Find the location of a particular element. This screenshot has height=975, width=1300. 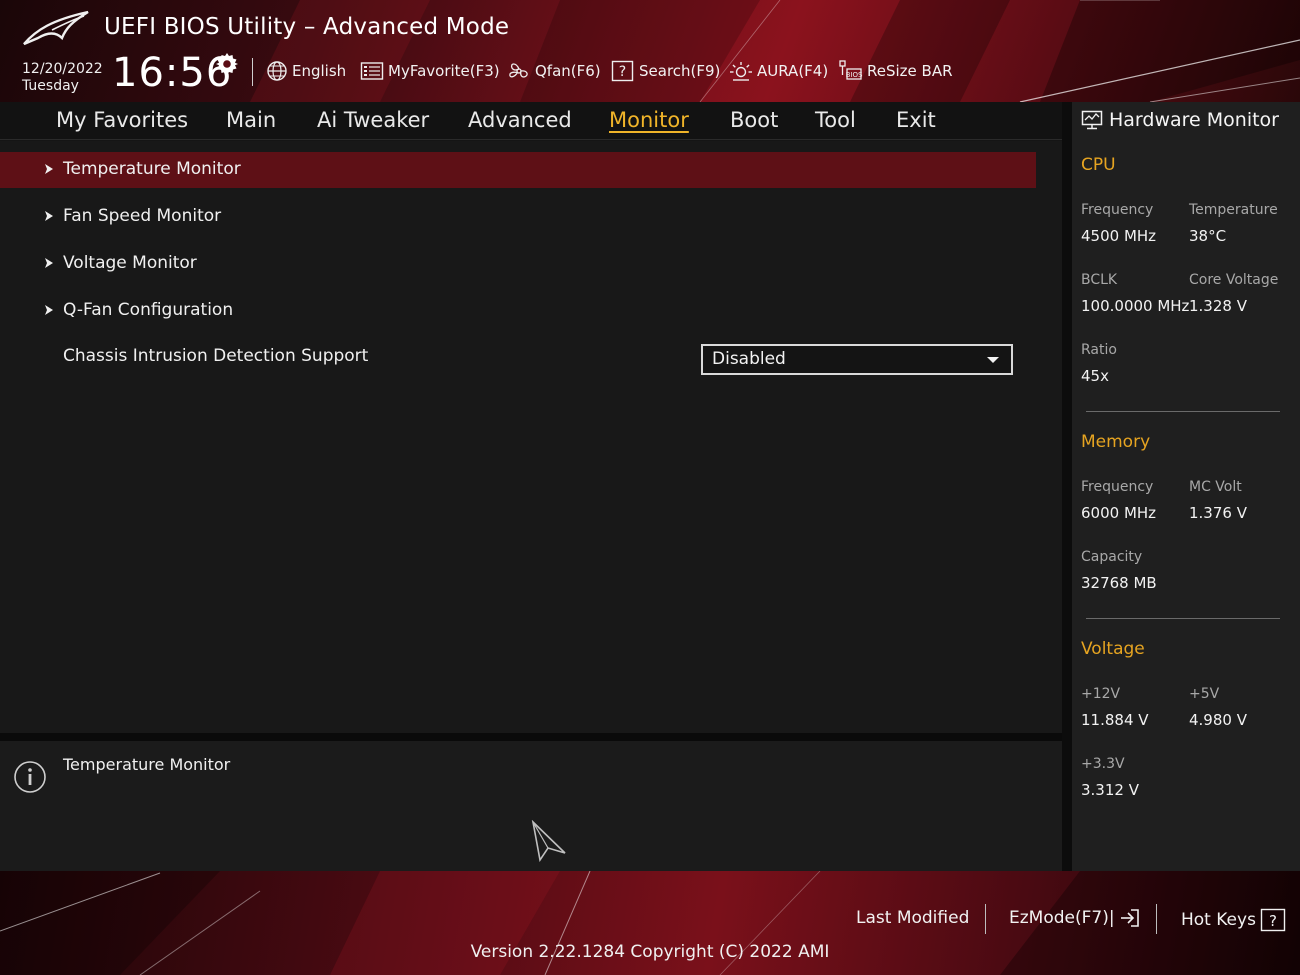

hardware-monitor-title: Hardware Monitor is located at coordinates (1194, 120).